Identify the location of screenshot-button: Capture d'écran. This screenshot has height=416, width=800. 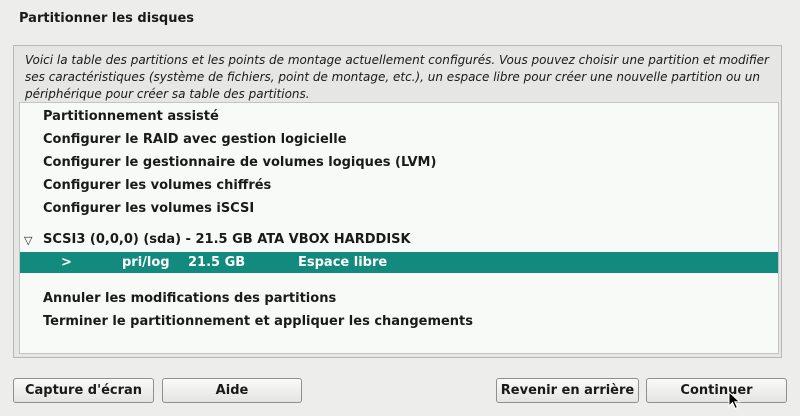
(83, 390).